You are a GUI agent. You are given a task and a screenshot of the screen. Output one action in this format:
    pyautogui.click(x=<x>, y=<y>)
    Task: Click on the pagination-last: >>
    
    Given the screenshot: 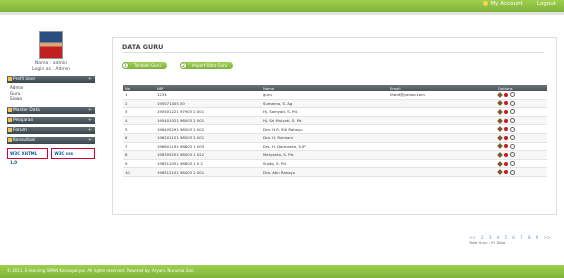 What is the action you would take?
    pyautogui.click(x=547, y=237)
    